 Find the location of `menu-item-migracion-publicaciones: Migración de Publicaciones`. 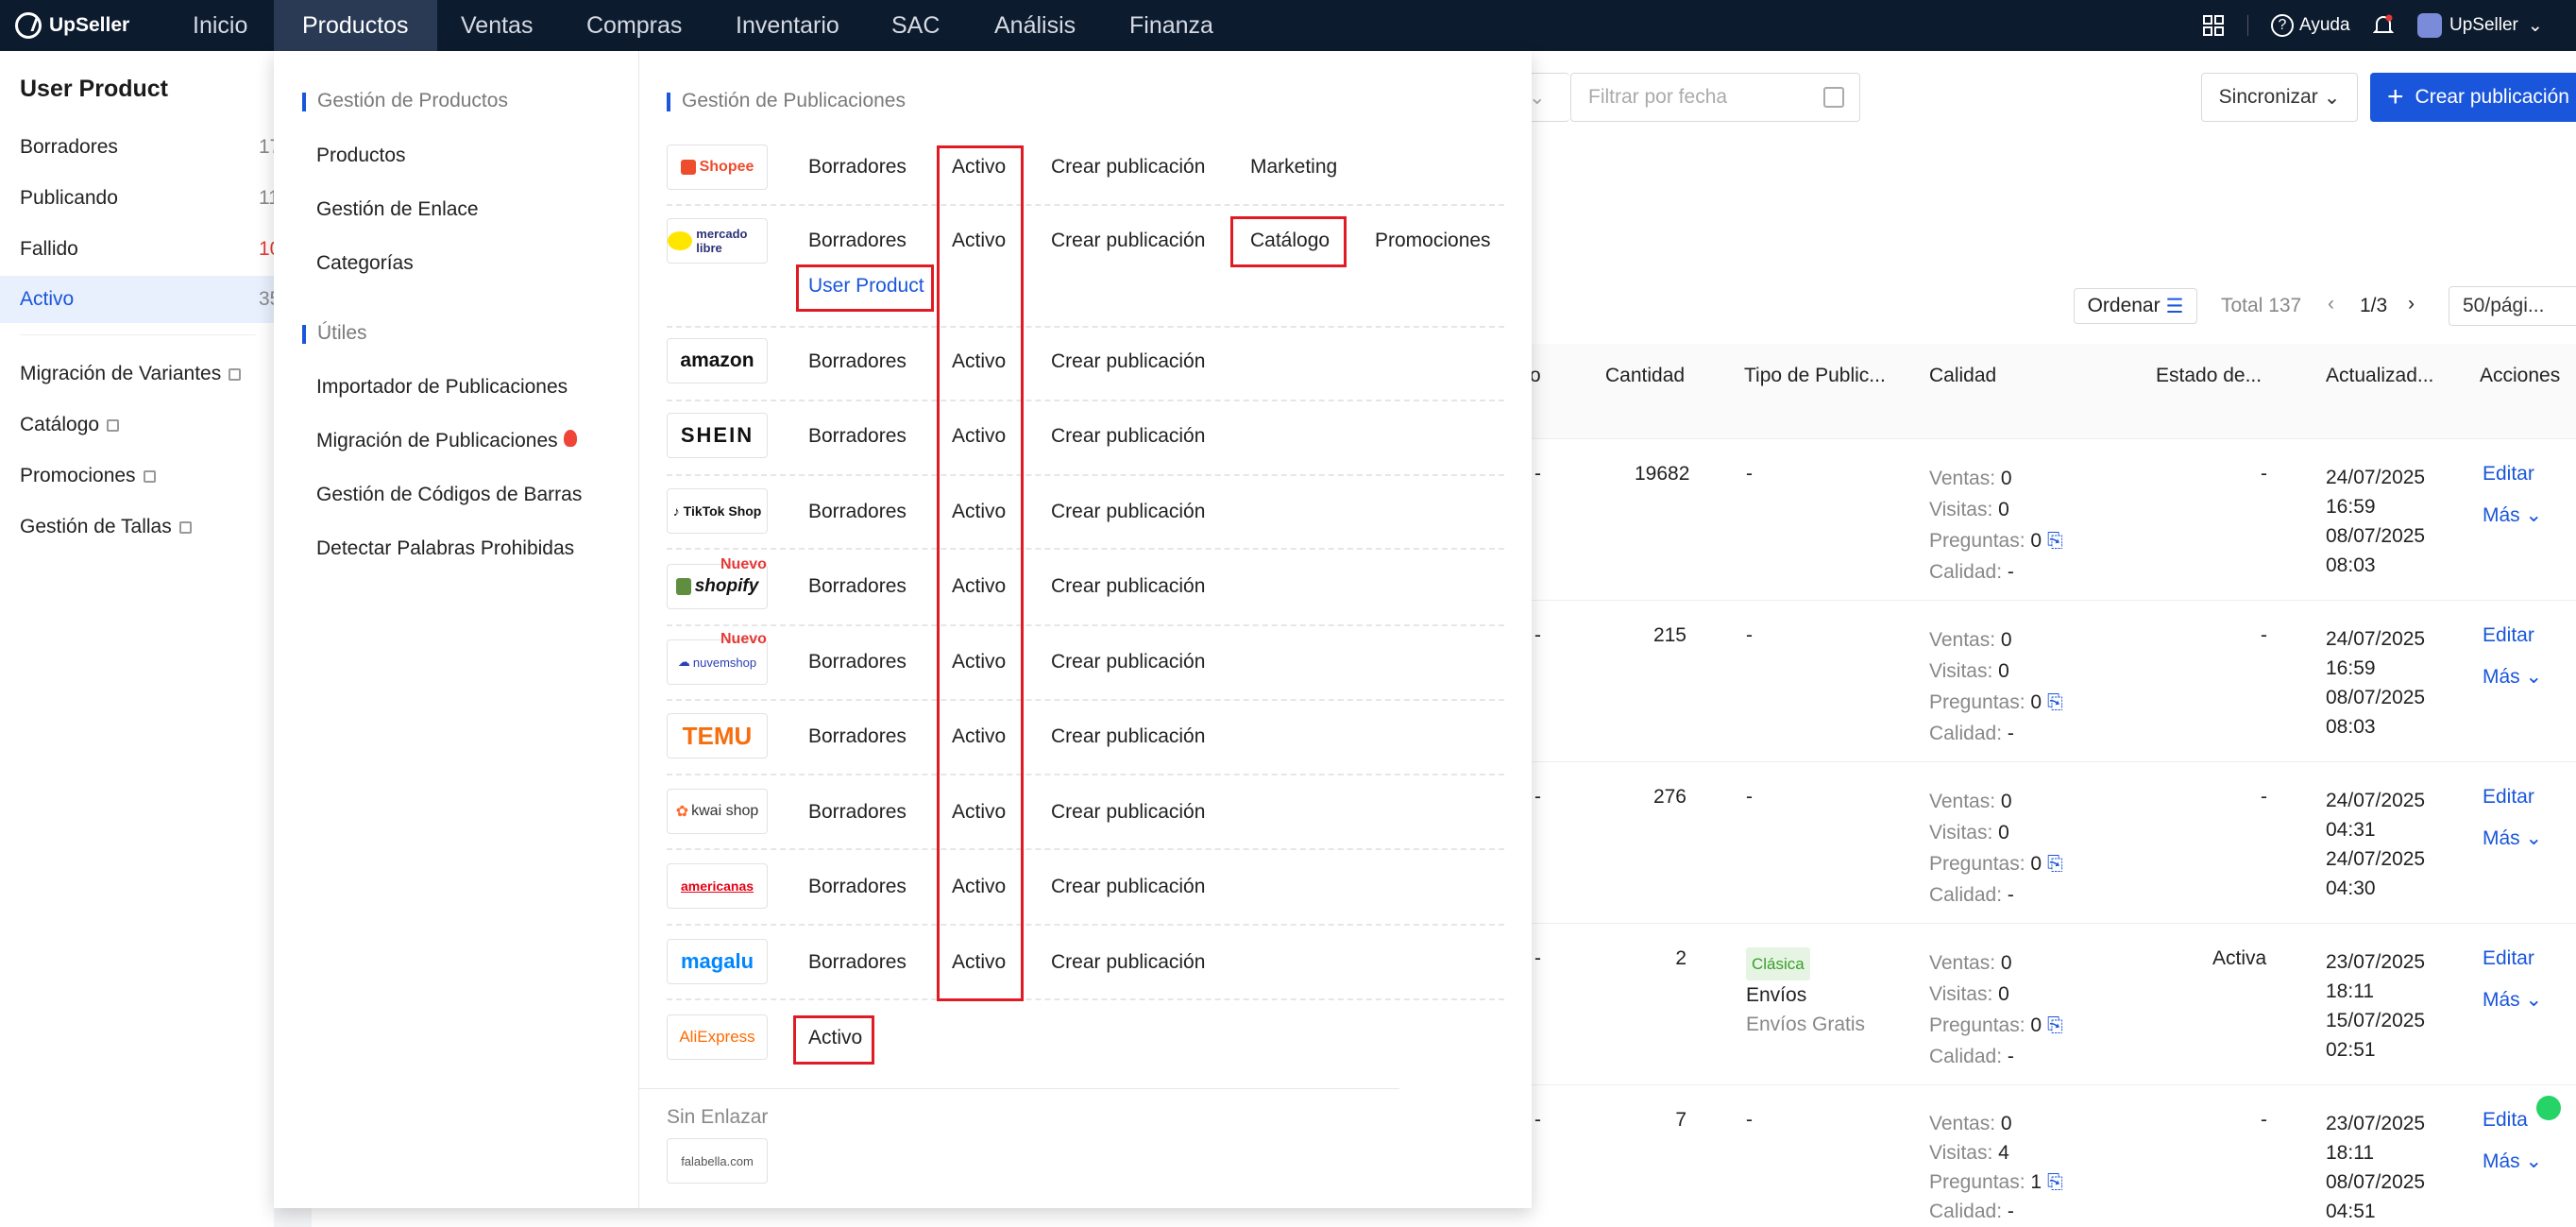

menu-item-migracion-publicaciones: Migración de Publicaciones is located at coordinates (446, 441).